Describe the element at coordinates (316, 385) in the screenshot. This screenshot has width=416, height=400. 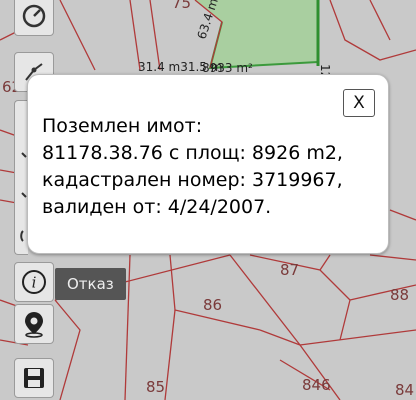
I see `parcel-number: 846` at that location.